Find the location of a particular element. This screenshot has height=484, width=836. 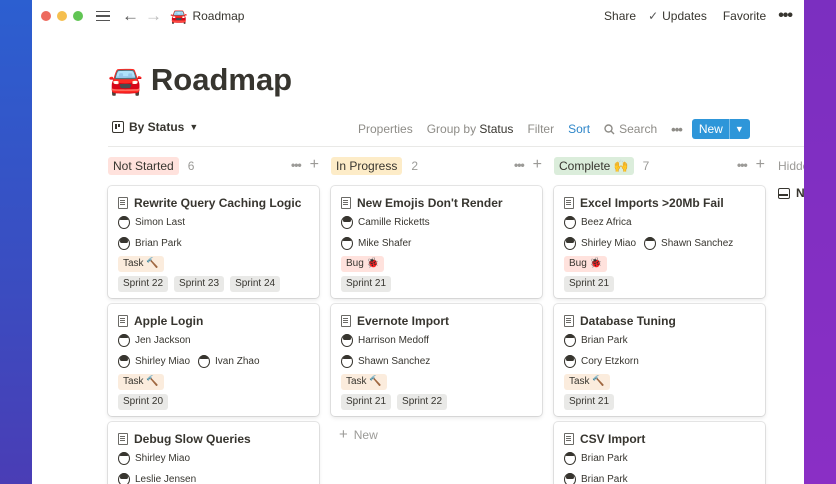

window-controls is located at coordinates (62, 16).